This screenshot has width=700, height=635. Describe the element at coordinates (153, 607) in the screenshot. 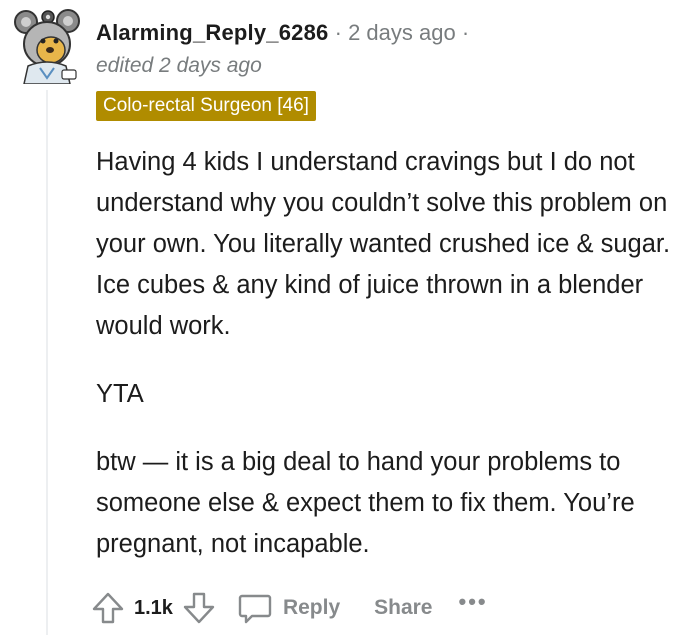

I see `vote-count: 1.1k` at that location.